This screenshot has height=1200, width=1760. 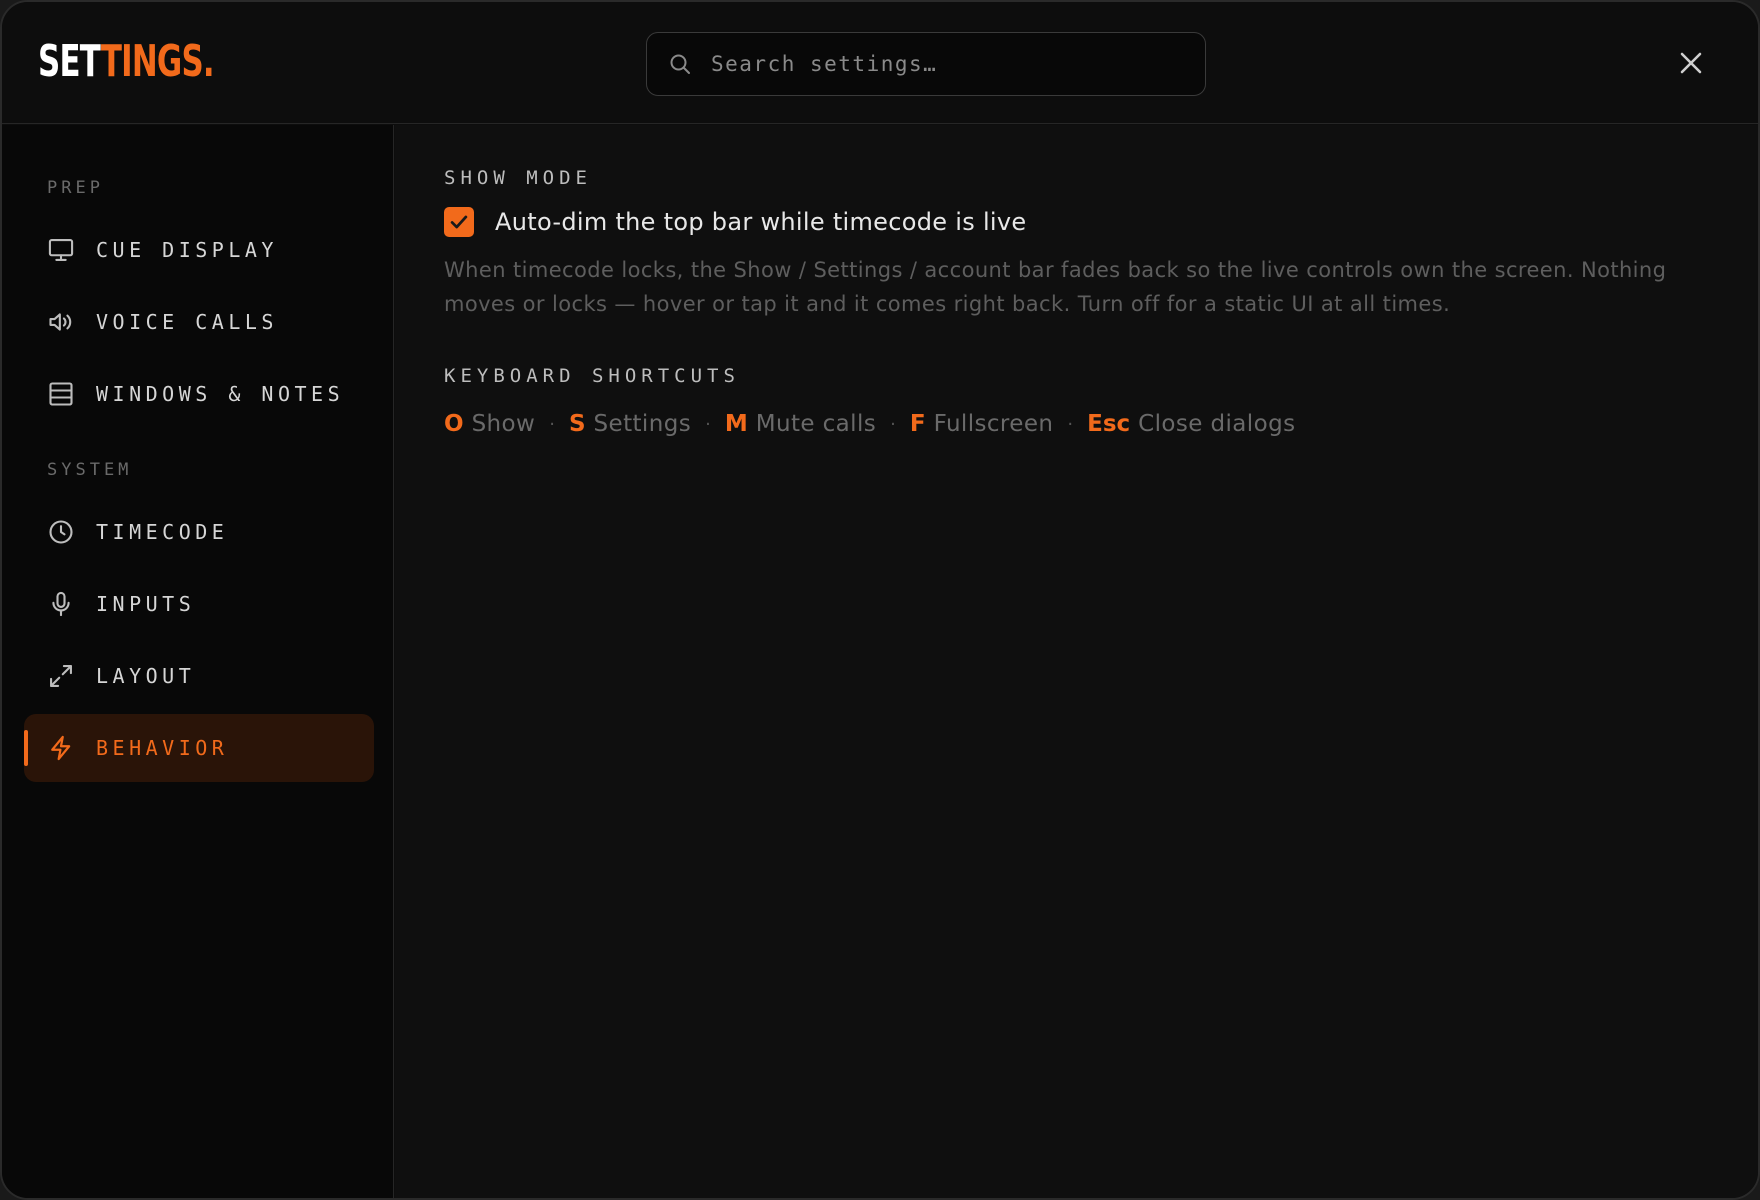 What do you see at coordinates (220, 394) in the screenshot?
I see `sidebar-item-label: WINDOWS & NOTES` at bounding box center [220, 394].